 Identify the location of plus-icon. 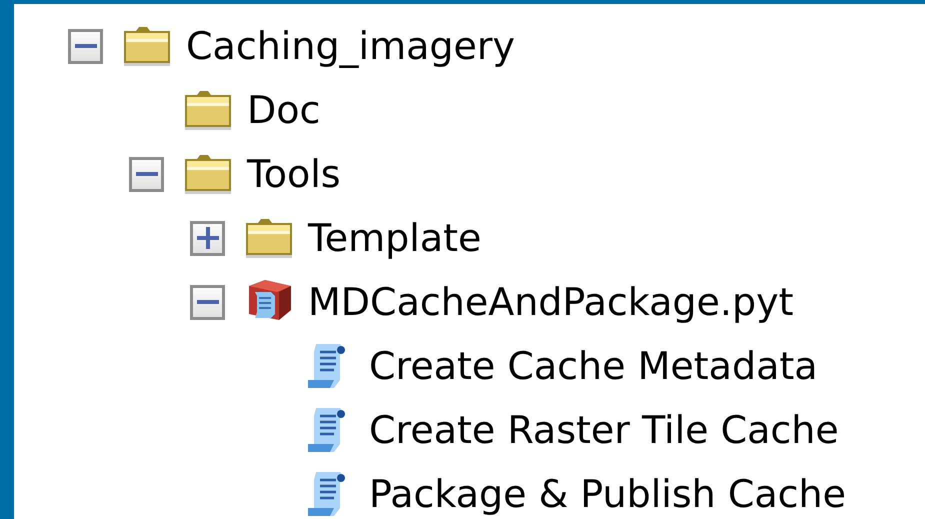
(207, 238).